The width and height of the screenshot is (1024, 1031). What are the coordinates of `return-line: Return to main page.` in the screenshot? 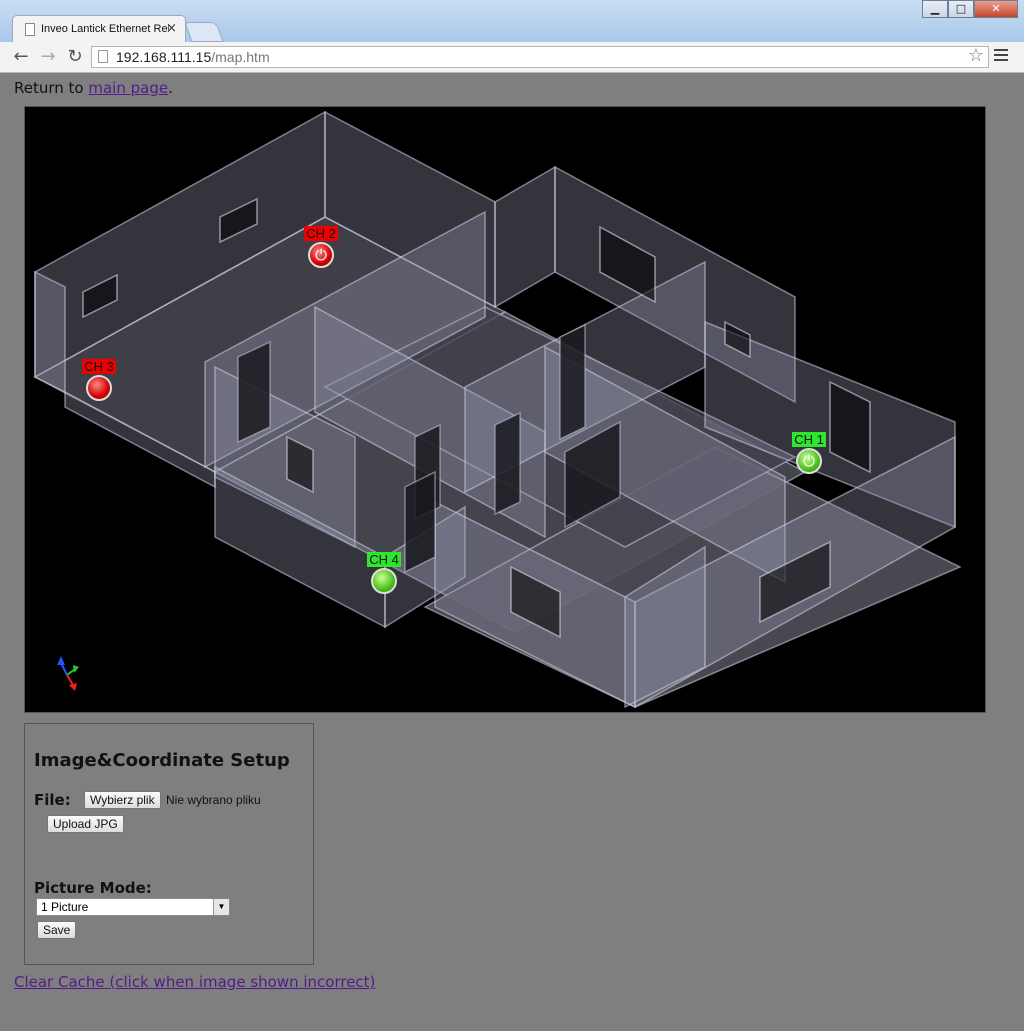 It's located at (93, 88).